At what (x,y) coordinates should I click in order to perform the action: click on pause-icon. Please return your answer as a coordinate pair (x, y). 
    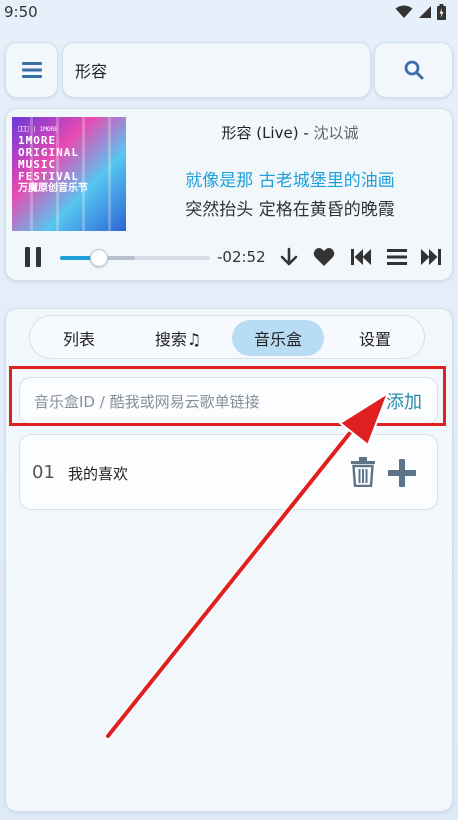
    Looking at the image, I should click on (33, 257).